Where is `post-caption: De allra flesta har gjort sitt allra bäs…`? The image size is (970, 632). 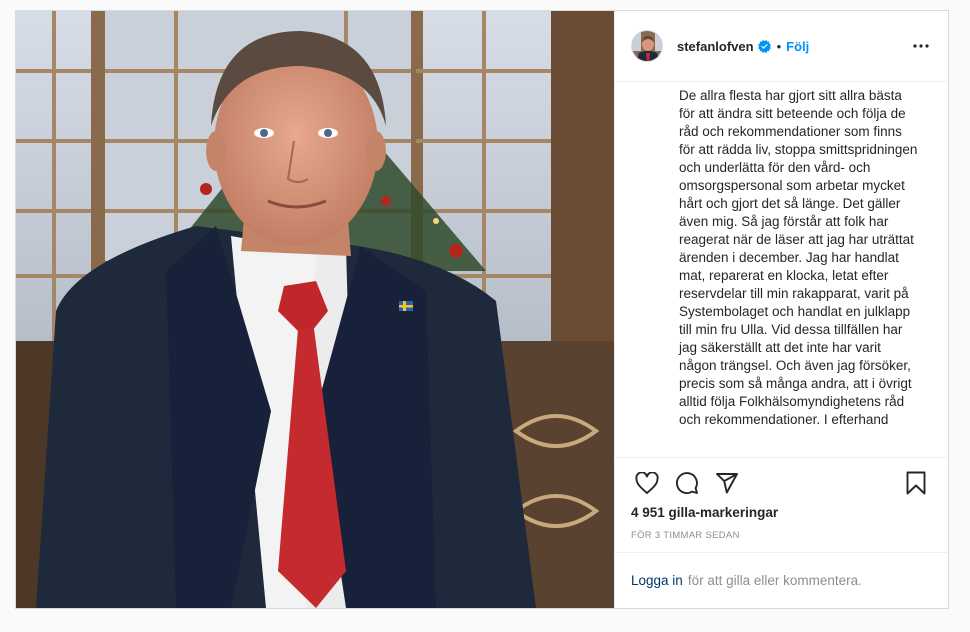
post-caption: De allra flesta har gjort sitt allra bäs… is located at coordinates (798, 257).